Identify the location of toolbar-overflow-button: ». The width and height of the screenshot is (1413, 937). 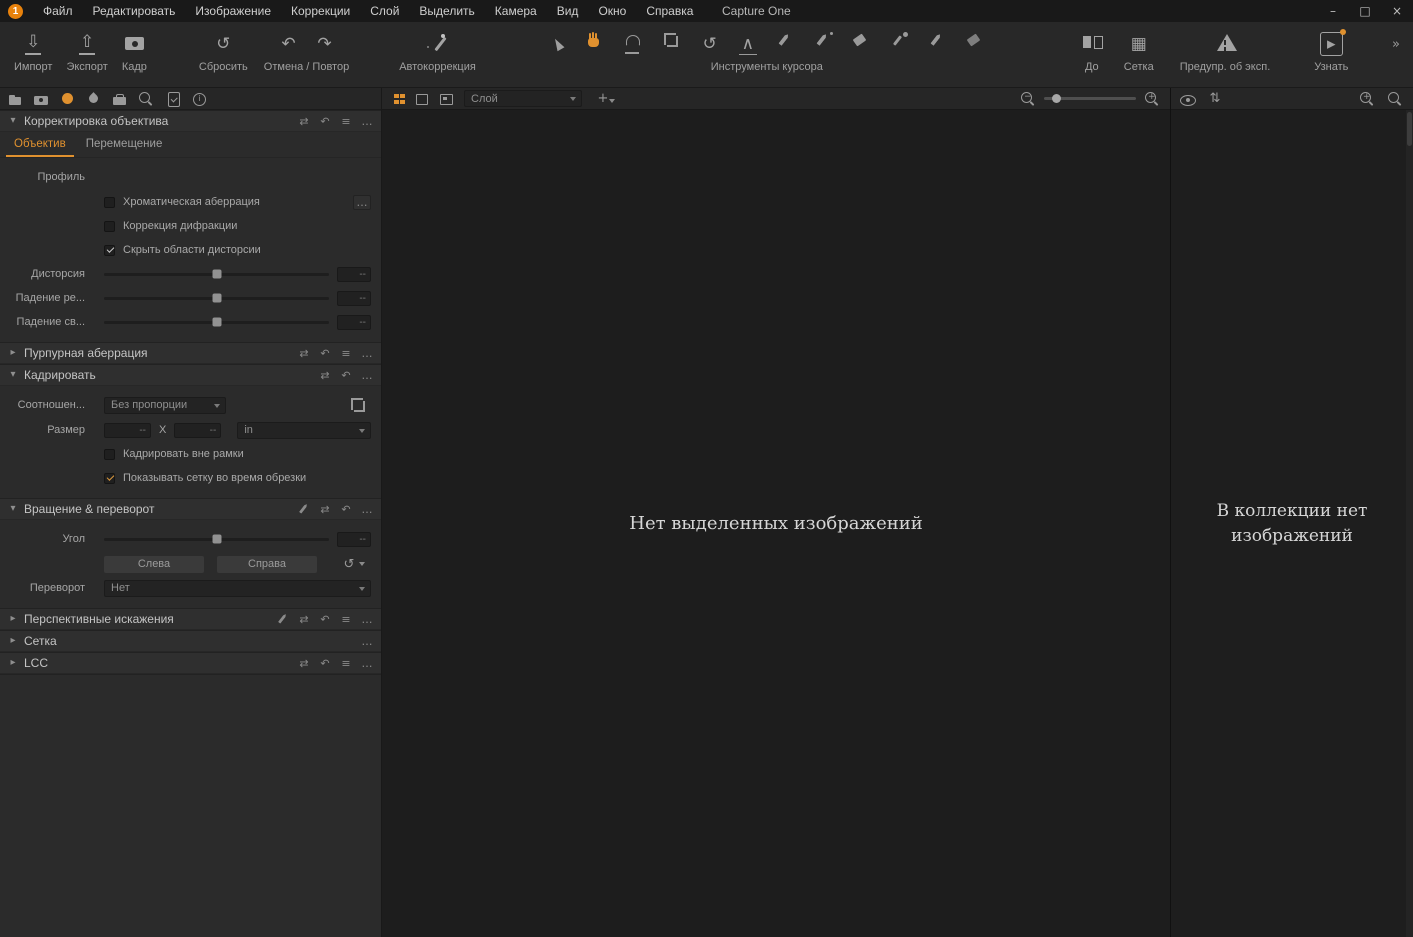
(1396, 37).